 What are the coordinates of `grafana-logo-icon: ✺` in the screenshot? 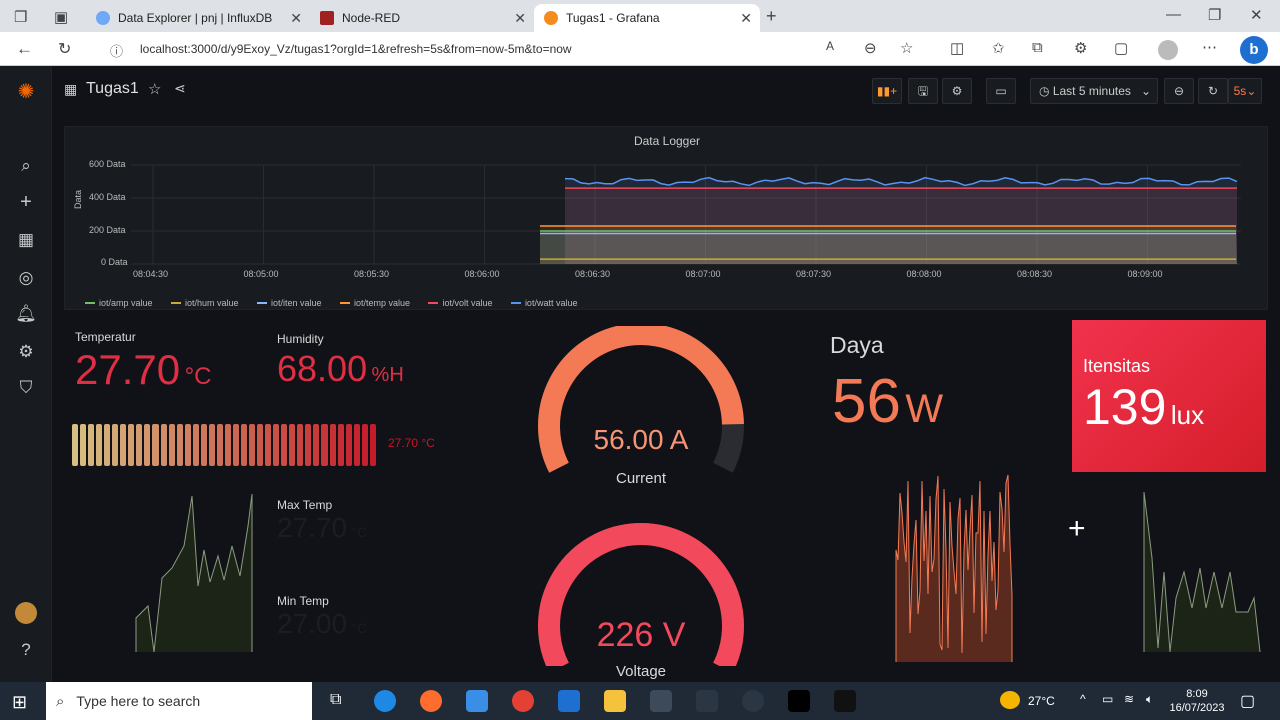 It's located at (26, 92).